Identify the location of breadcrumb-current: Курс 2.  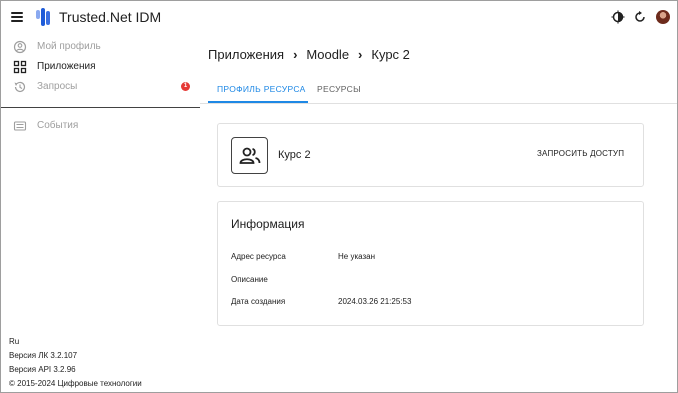
(390, 54).